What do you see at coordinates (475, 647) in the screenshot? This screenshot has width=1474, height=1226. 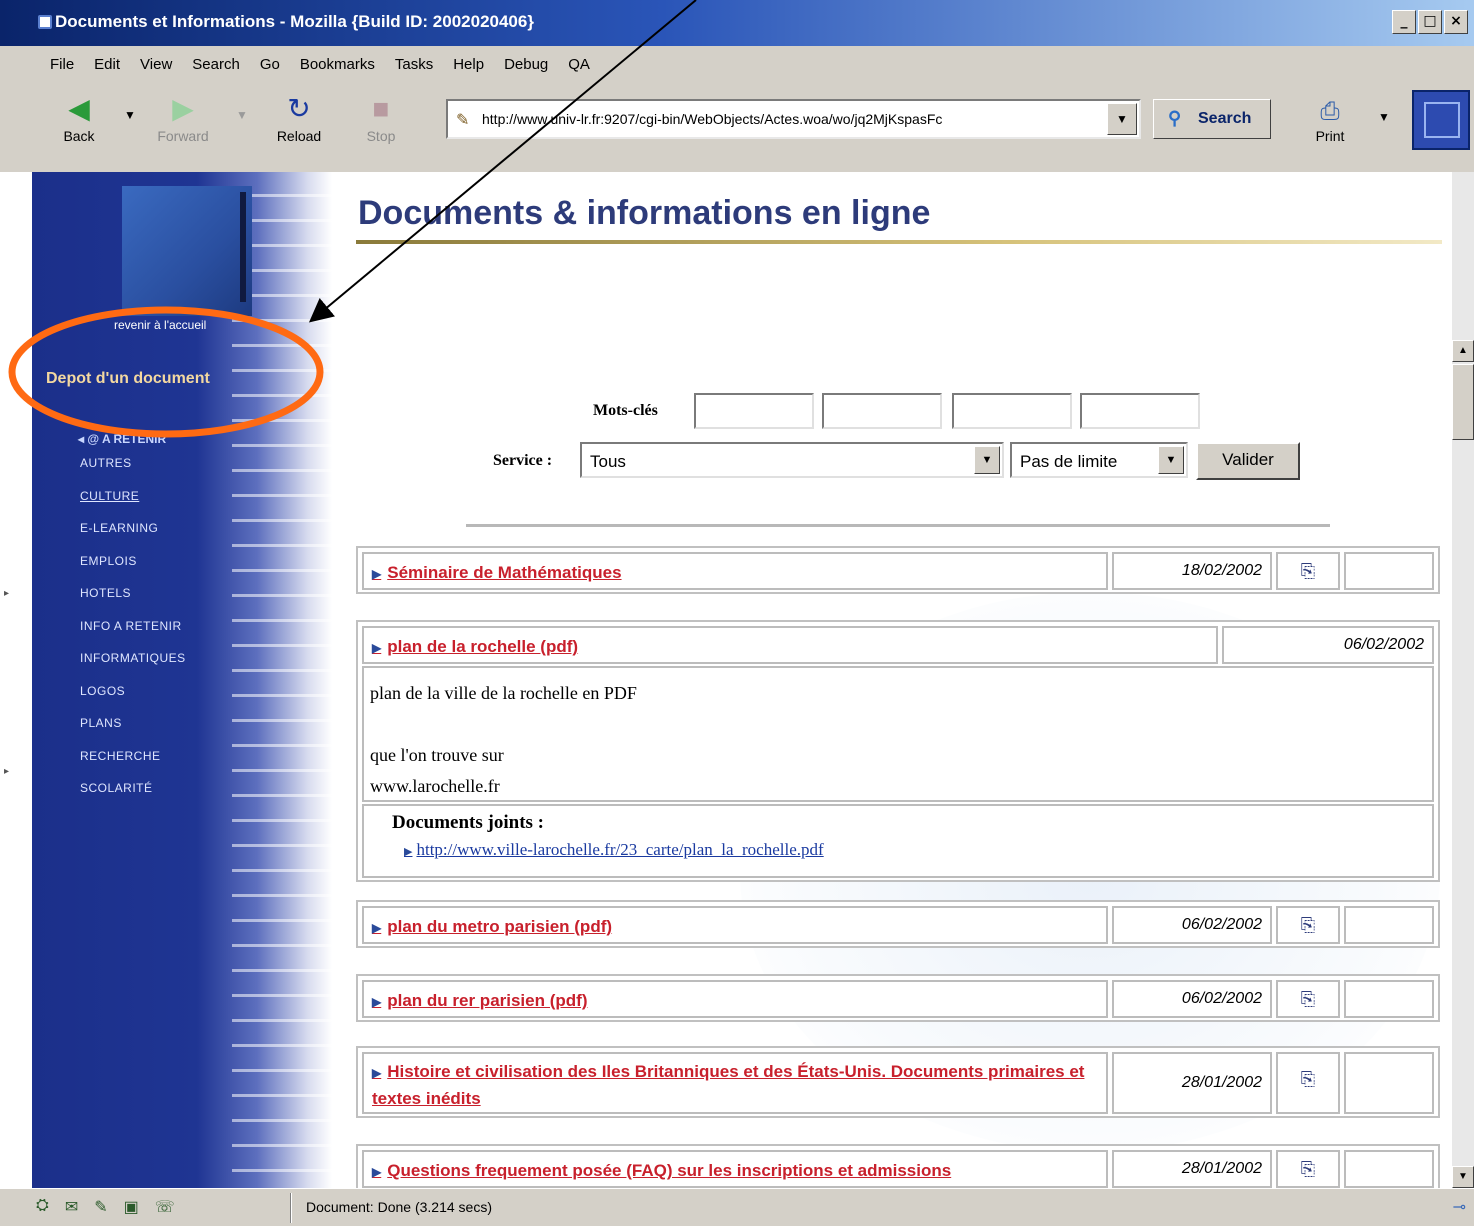 I see `document-title-link: ▶ plan de la rochelle (pdf)` at bounding box center [475, 647].